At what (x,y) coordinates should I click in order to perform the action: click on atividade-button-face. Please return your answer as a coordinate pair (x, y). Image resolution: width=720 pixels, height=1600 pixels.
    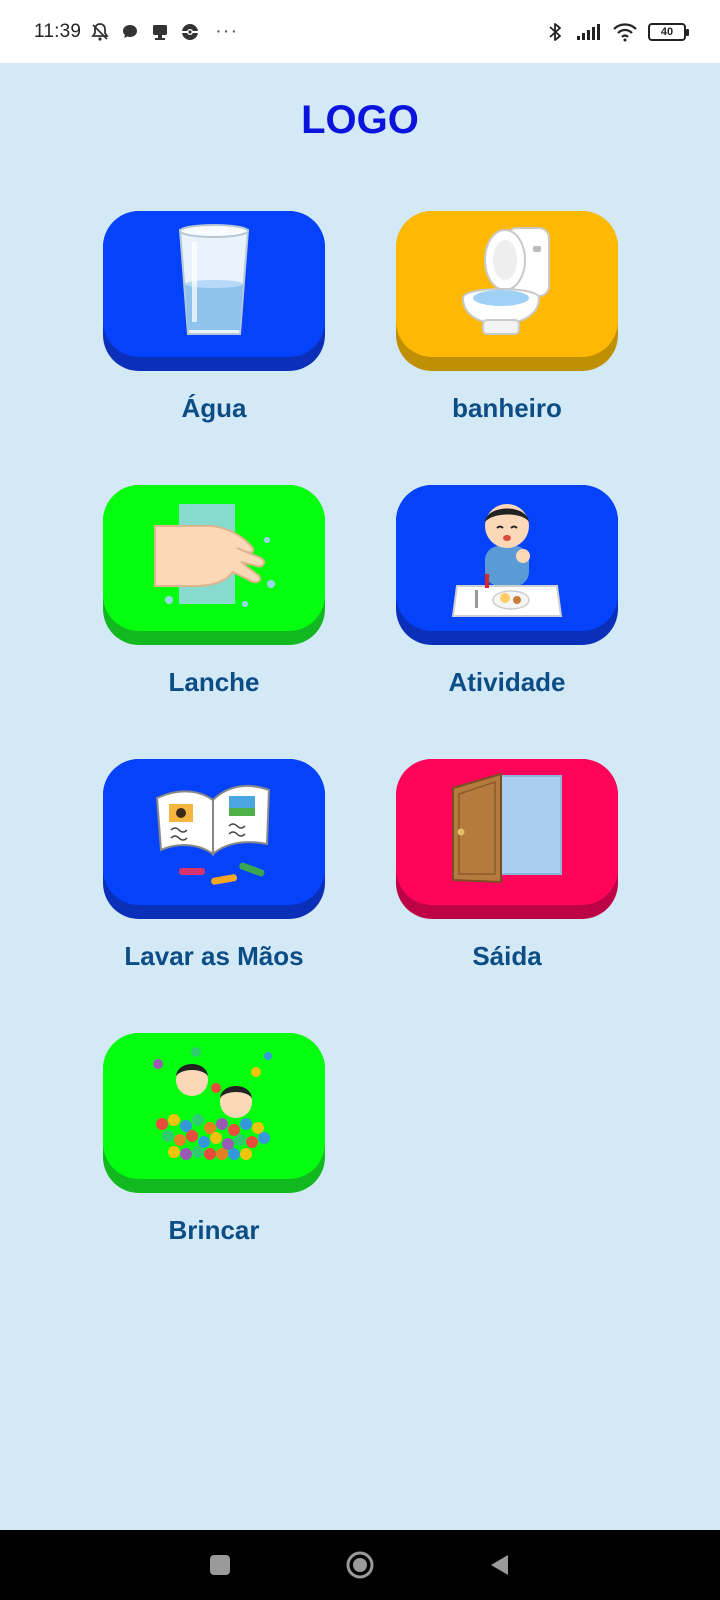
    Looking at the image, I should click on (507, 558).